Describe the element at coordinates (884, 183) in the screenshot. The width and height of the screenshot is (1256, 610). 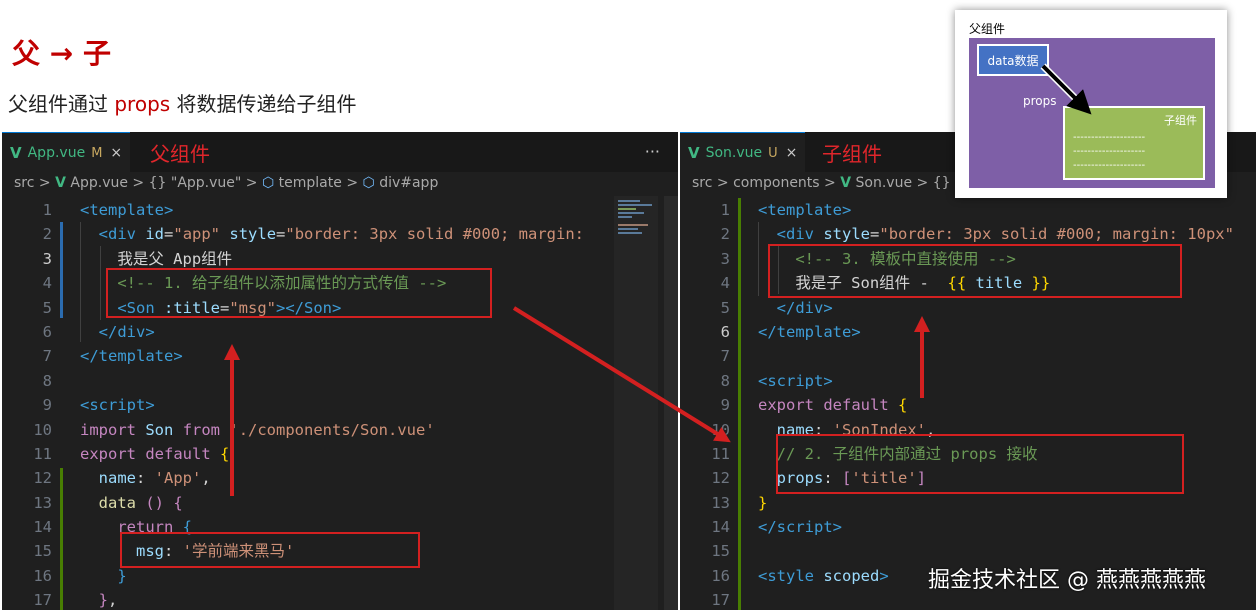
I see `breadcrumb-item: Son.vue` at that location.